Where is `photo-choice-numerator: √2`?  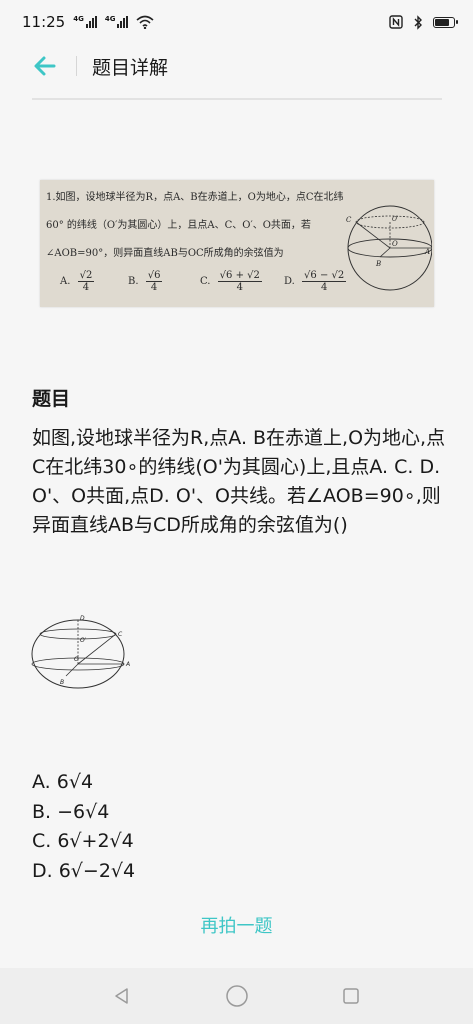
photo-choice-numerator: √2 is located at coordinates (86, 276).